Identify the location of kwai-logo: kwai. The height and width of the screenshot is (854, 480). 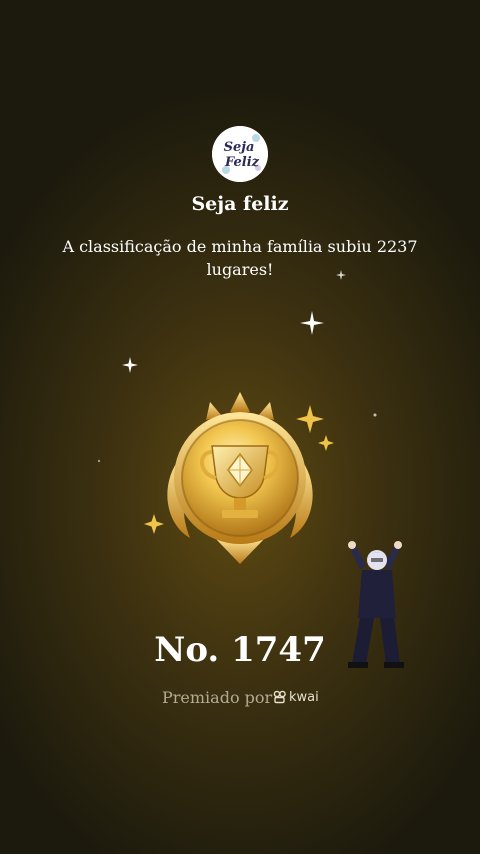
(296, 697).